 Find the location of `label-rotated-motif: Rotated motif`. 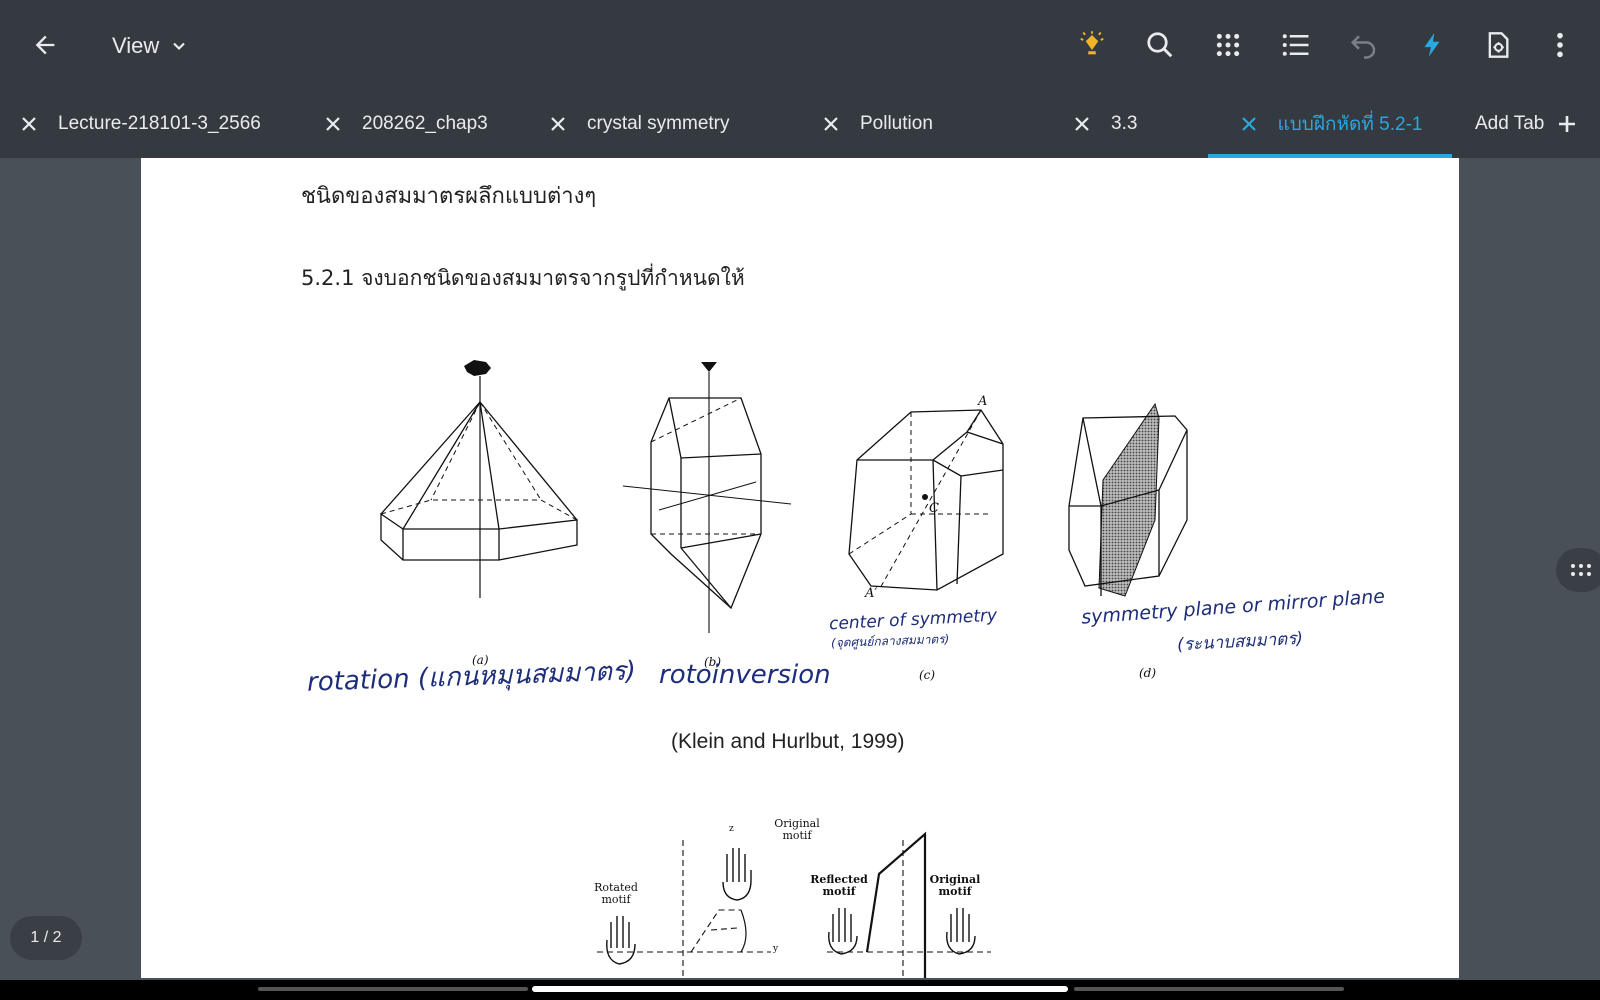

label-rotated-motif: Rotated motif is located at coordinates (616, 893).